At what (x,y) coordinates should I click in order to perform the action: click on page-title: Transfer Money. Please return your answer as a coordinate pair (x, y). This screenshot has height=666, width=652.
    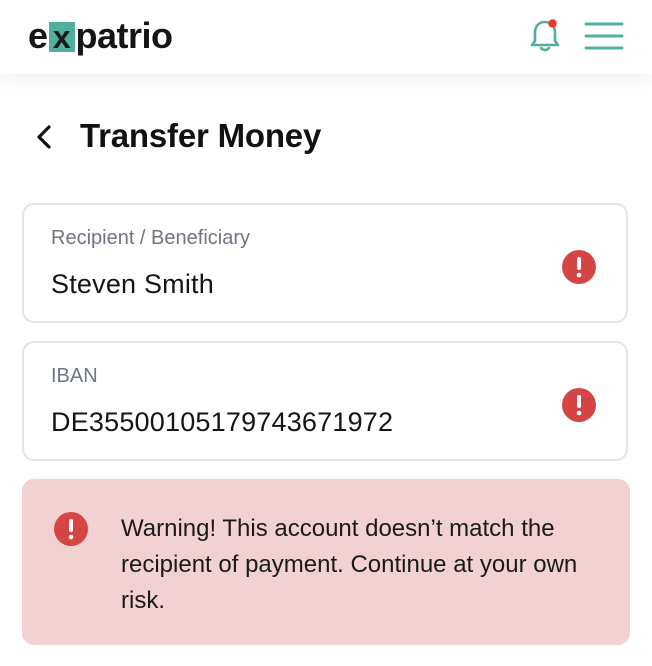
    Looking at the image, I should click on (201, 135).